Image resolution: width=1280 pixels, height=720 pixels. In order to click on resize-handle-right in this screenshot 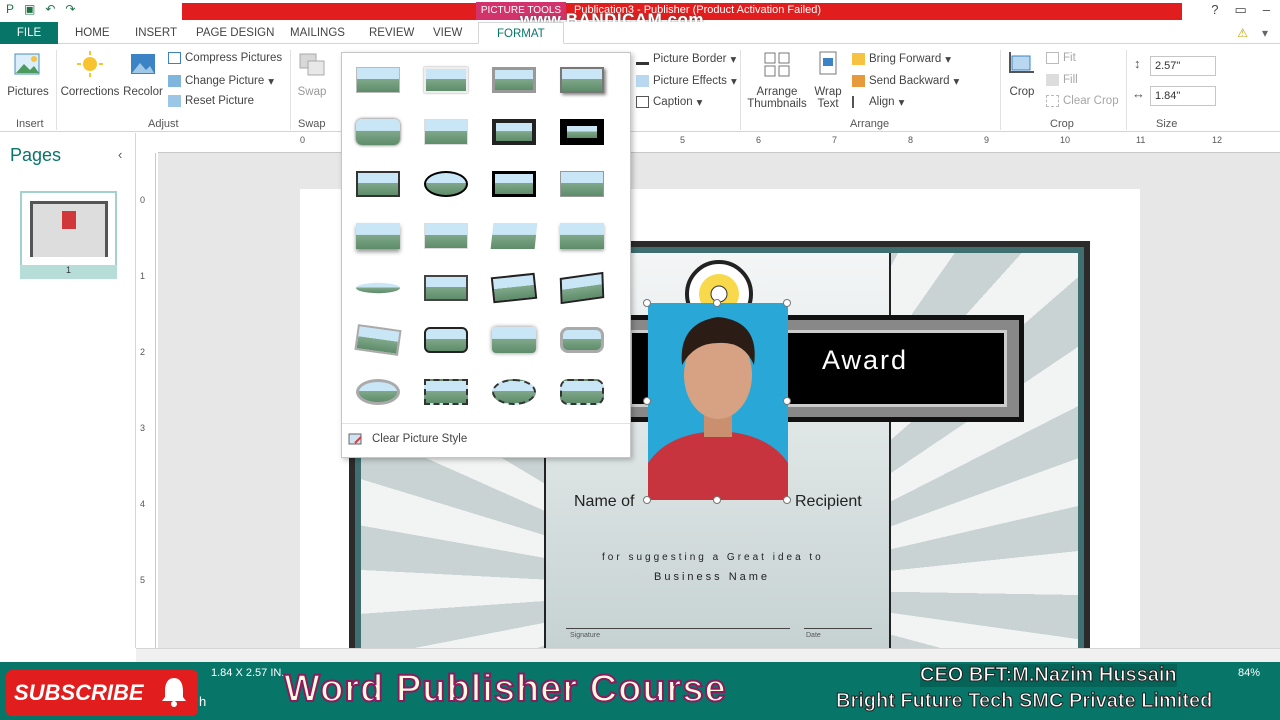, I will do `click(787, 401)`.